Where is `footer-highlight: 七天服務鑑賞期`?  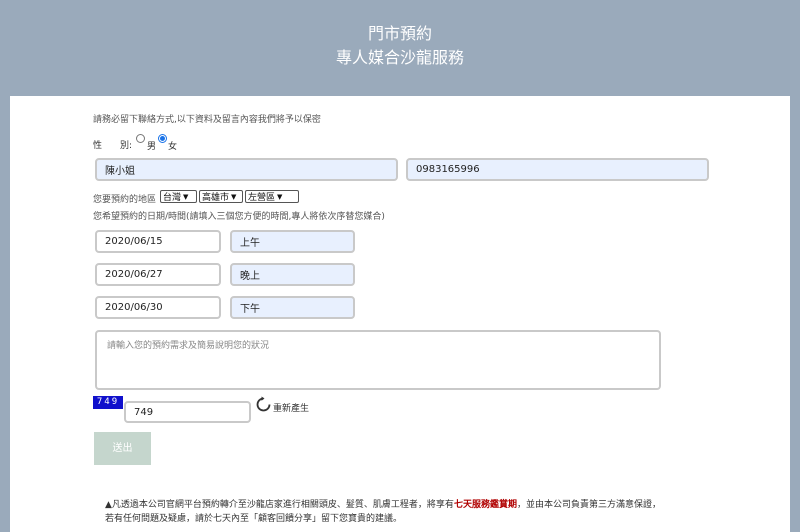
footer-highlight: 七天服務鑑賞期 is located at coordinates (485, 505).